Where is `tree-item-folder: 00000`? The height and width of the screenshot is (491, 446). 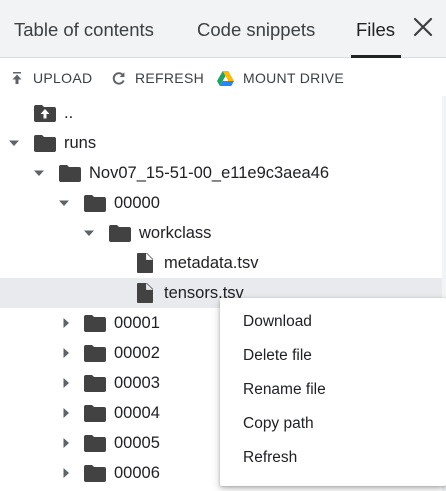 tree-item-folder: 00000 is located at coordinates (223, 203).